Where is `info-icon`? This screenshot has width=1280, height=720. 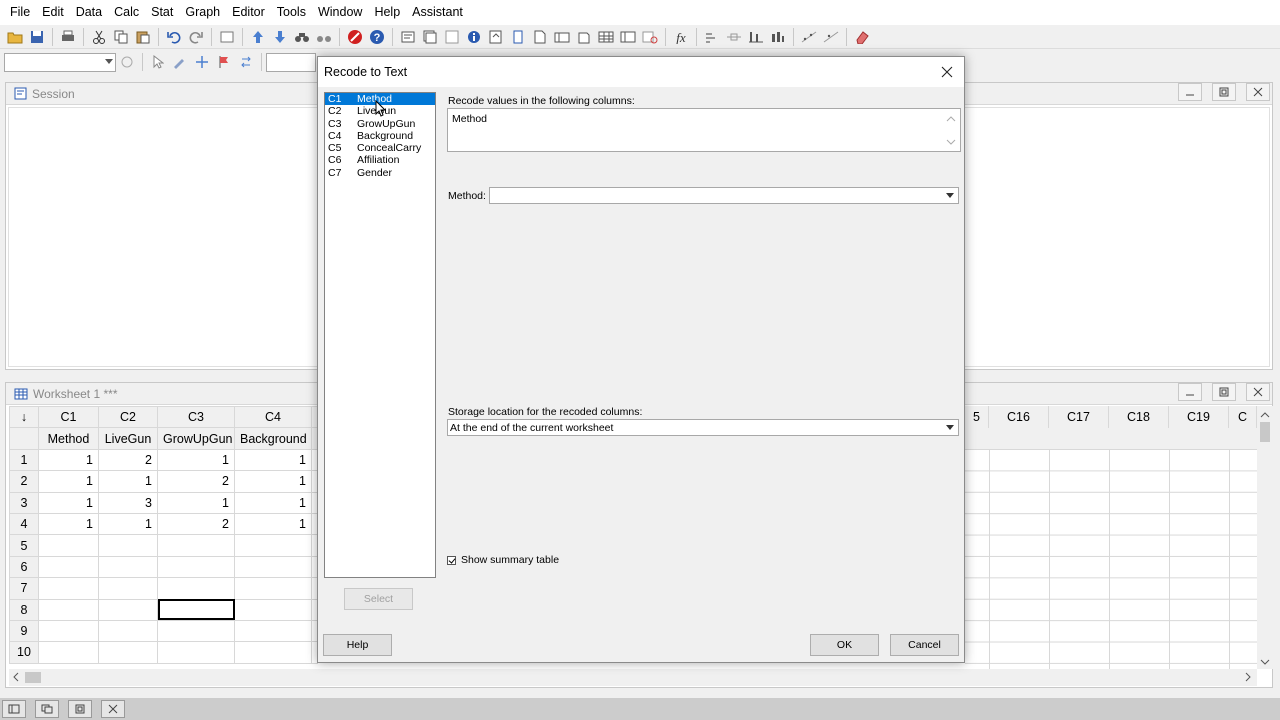 info-icon is located at coordinates (473, 37).